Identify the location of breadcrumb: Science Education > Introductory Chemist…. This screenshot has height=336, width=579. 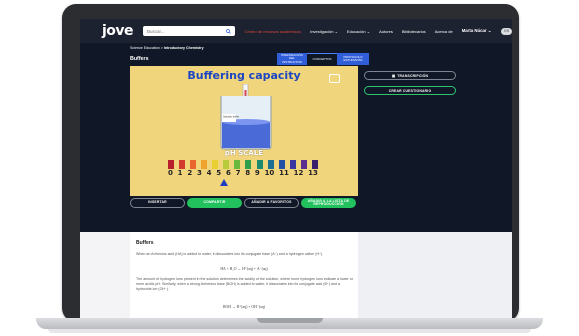
(167, 48).